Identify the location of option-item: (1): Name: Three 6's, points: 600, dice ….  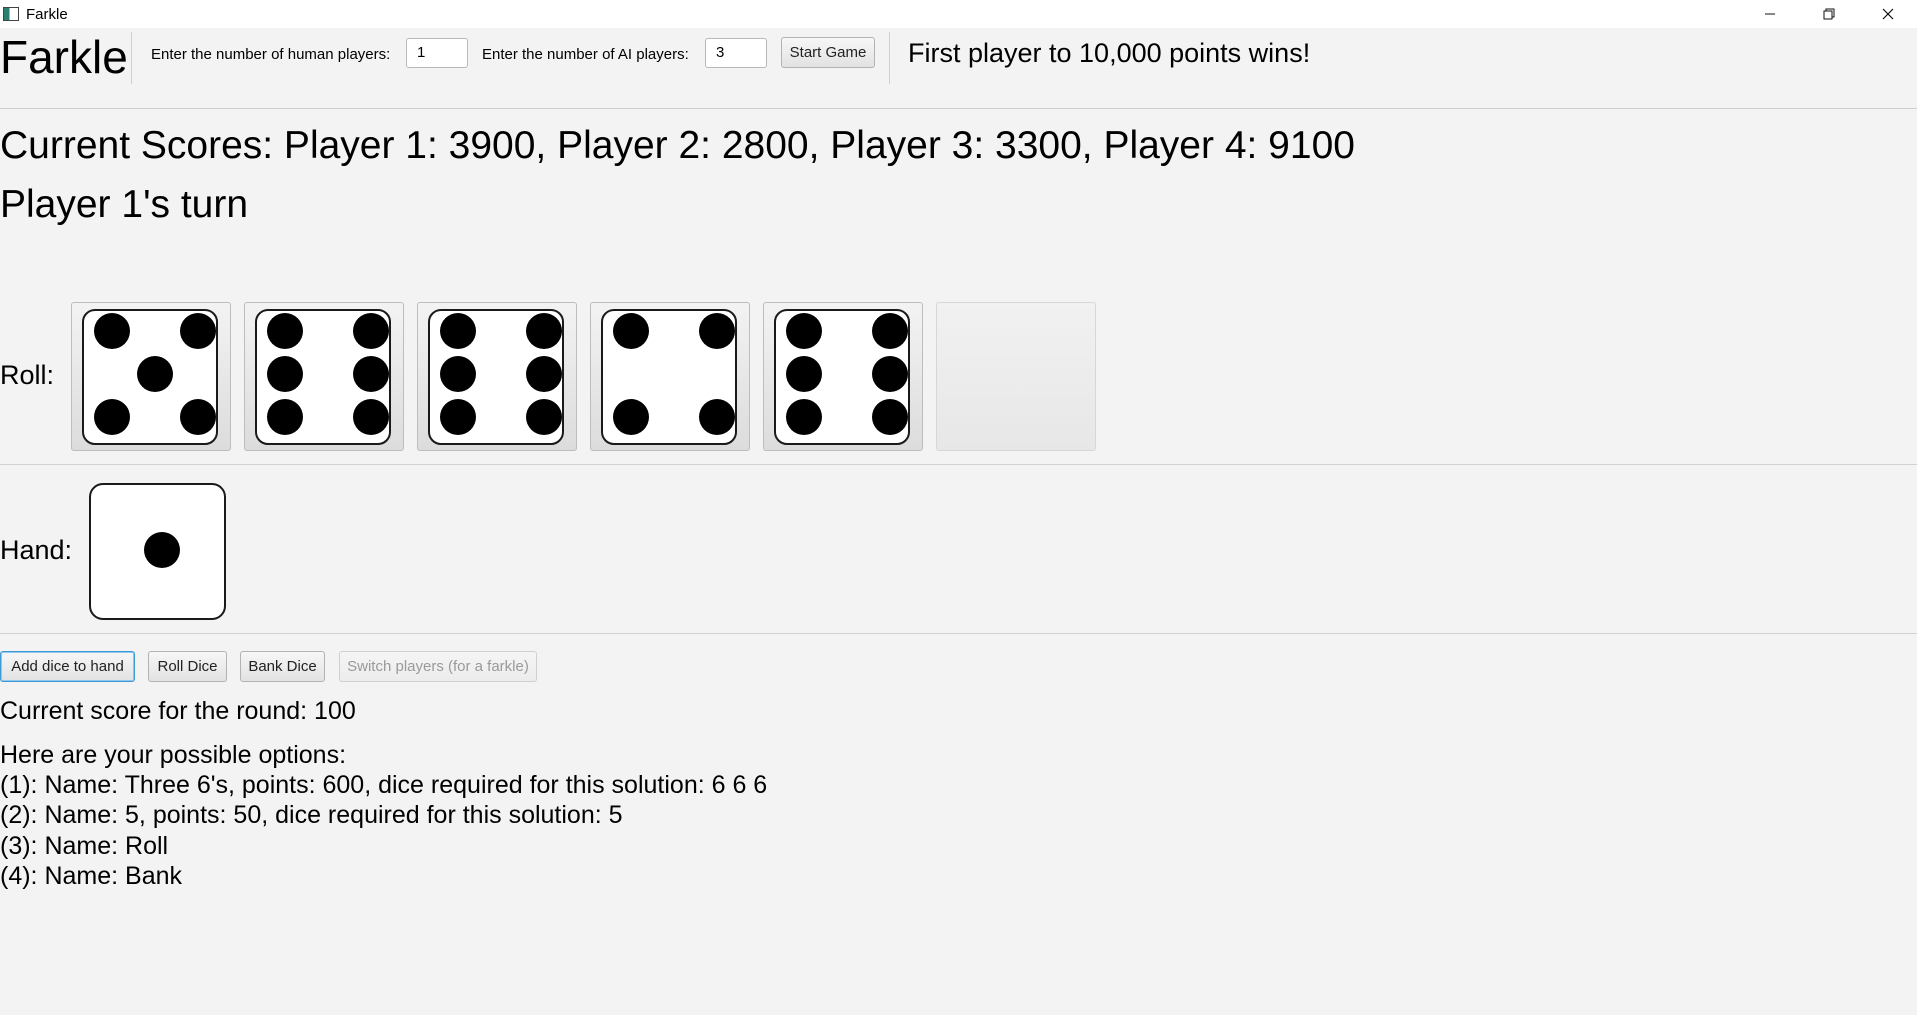
(384, 785).